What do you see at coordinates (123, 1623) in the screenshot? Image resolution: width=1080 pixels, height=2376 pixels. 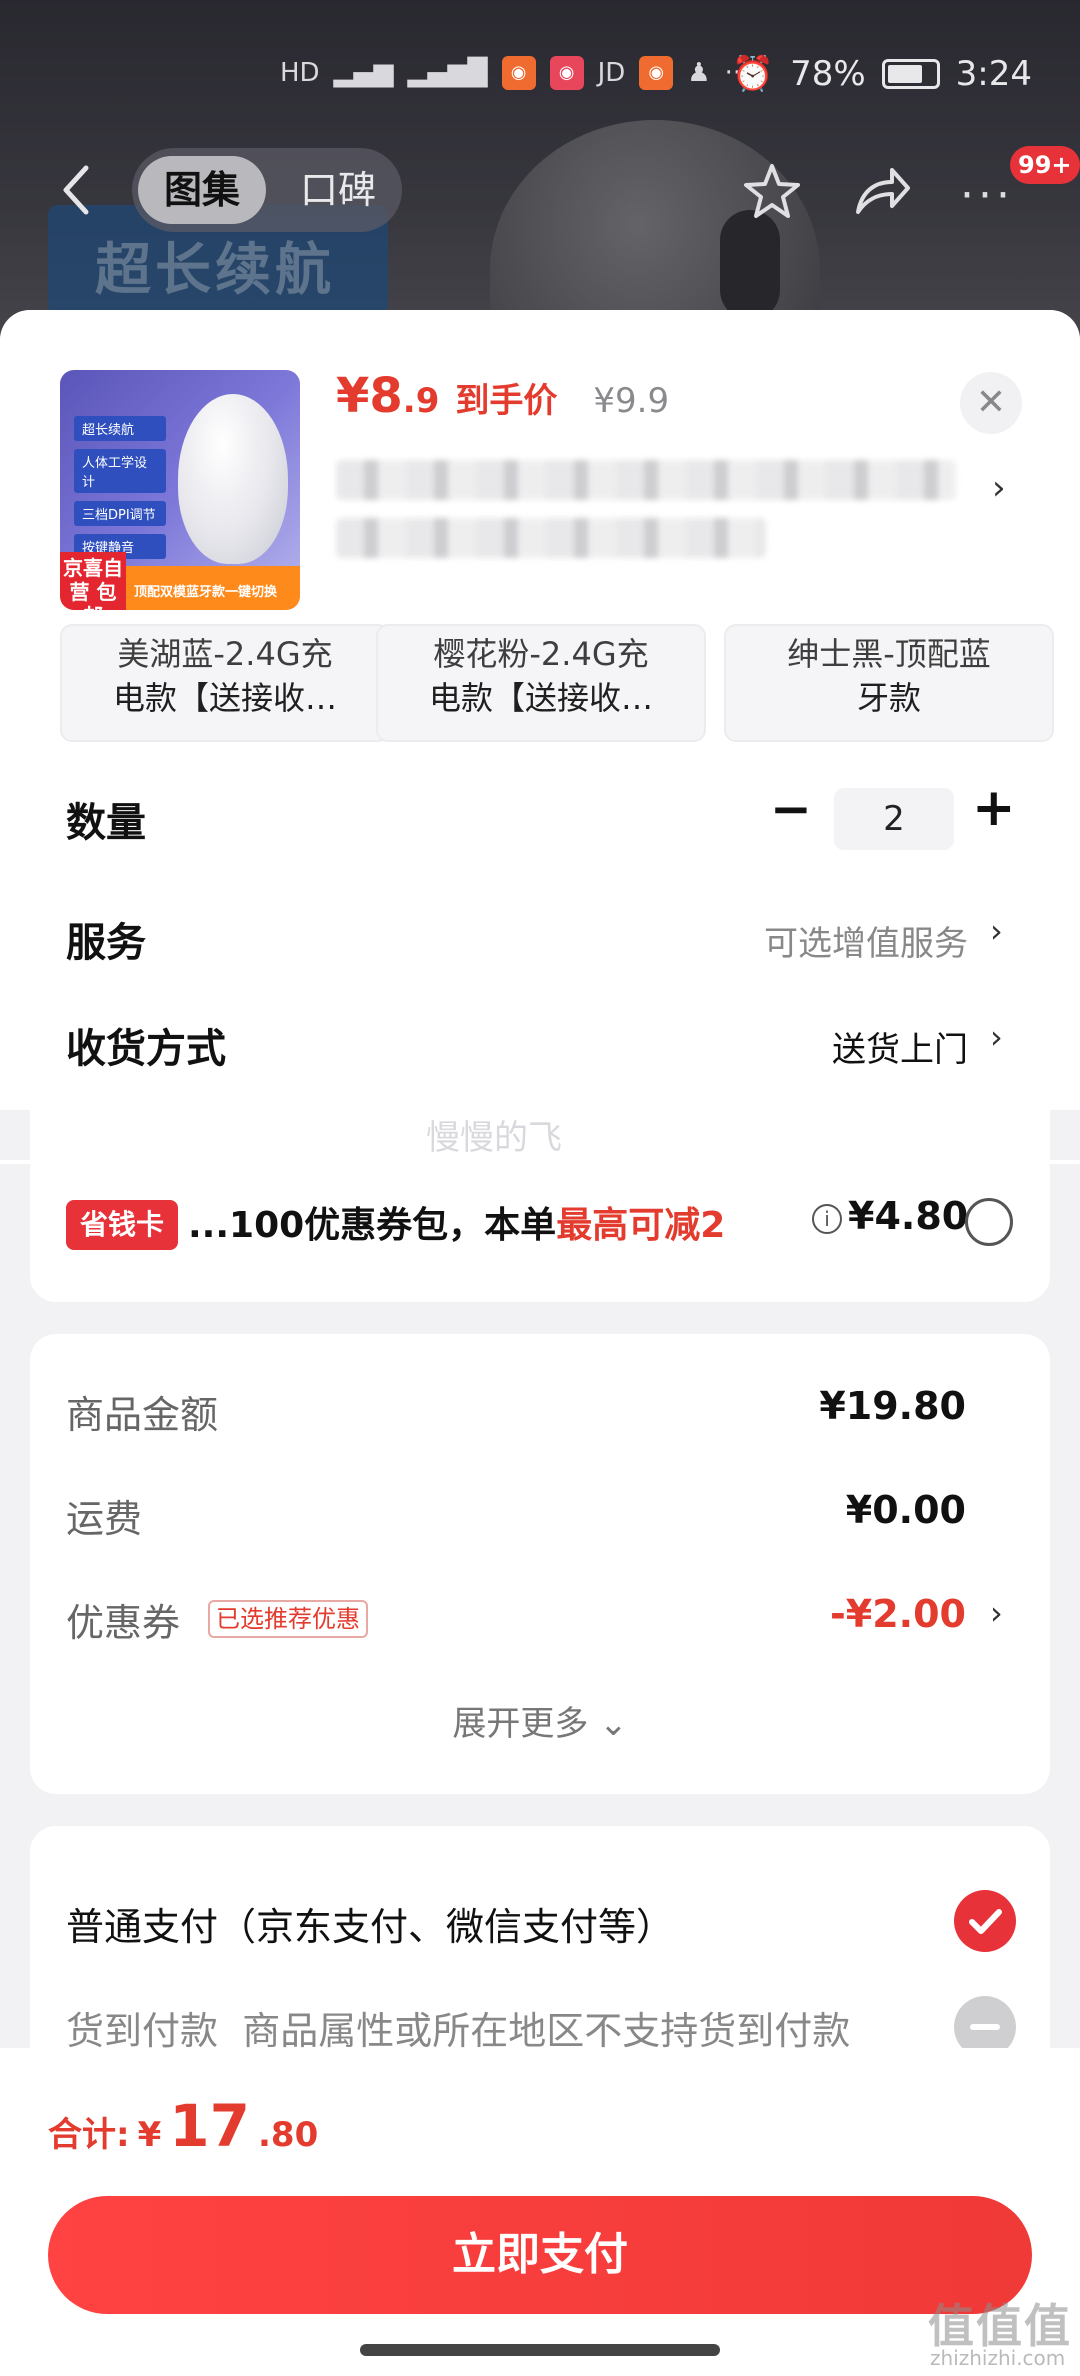 I see `coupon-label: 优惠券` at bounding box center [123, 1623].